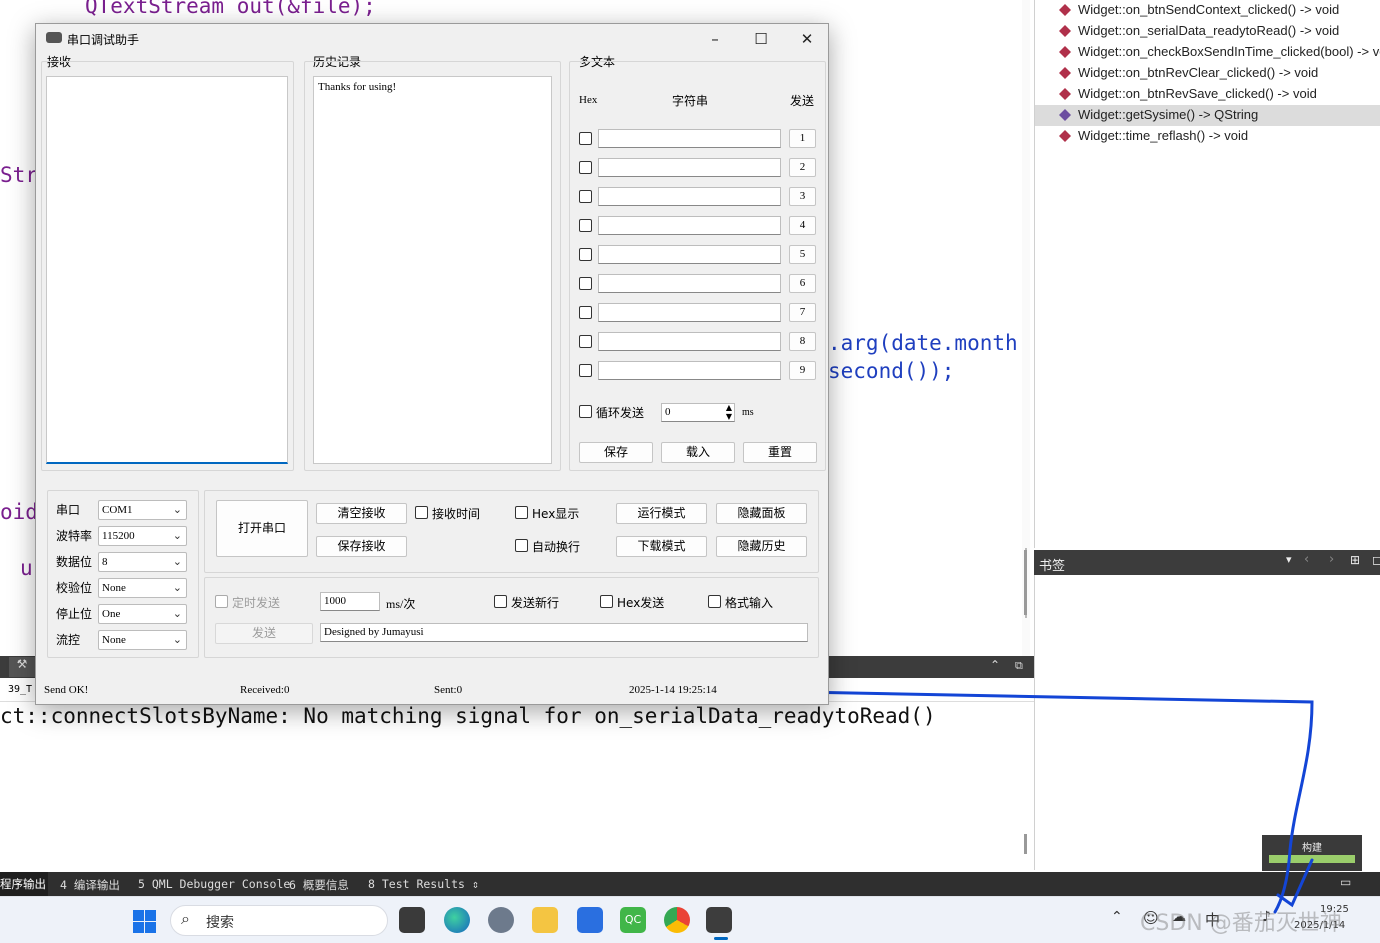 This screenshot has width=1380, height=943. Describe the element at coordinates (668, 412) in the screenshot. I see `loop-interval-value: 0` at that location.